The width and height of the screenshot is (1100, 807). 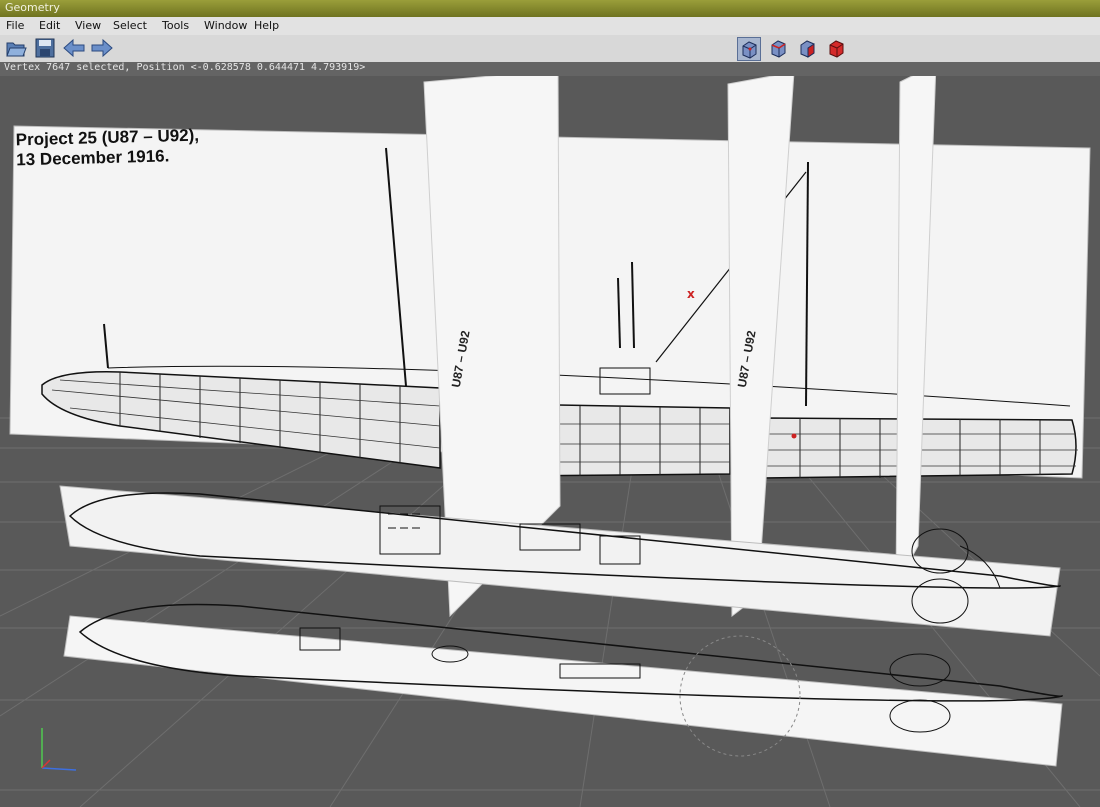 I want to click on menu-view: View, so click(x=88, y=25).